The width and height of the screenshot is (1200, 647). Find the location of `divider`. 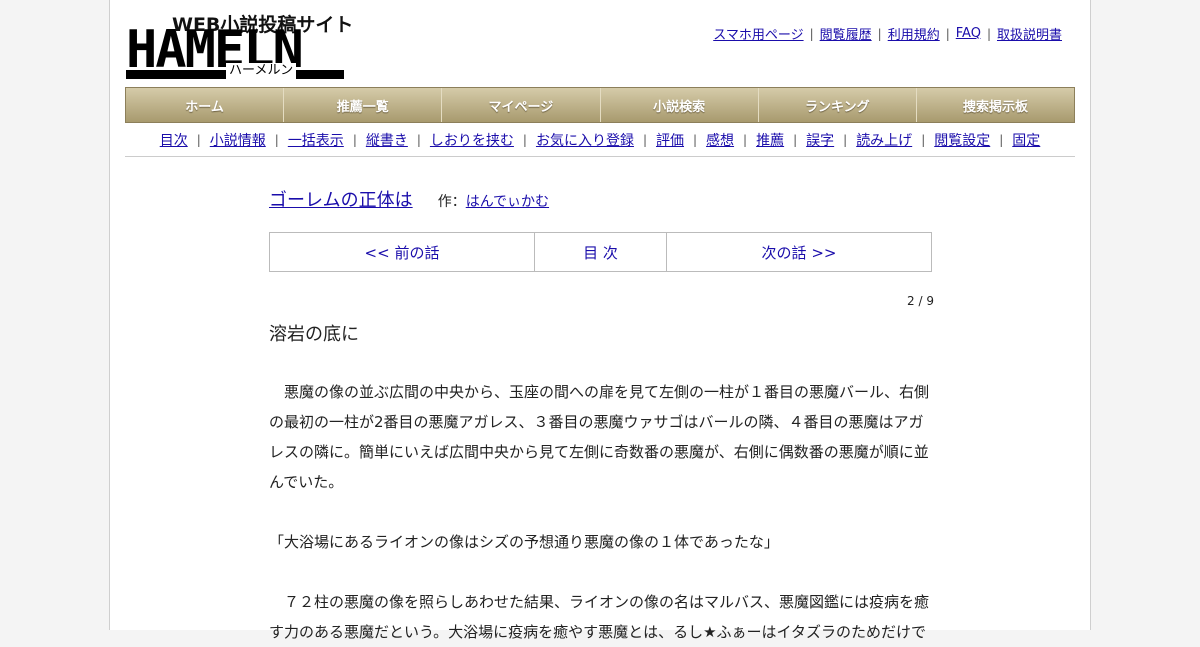

divider is located at coordinates (600, 156).